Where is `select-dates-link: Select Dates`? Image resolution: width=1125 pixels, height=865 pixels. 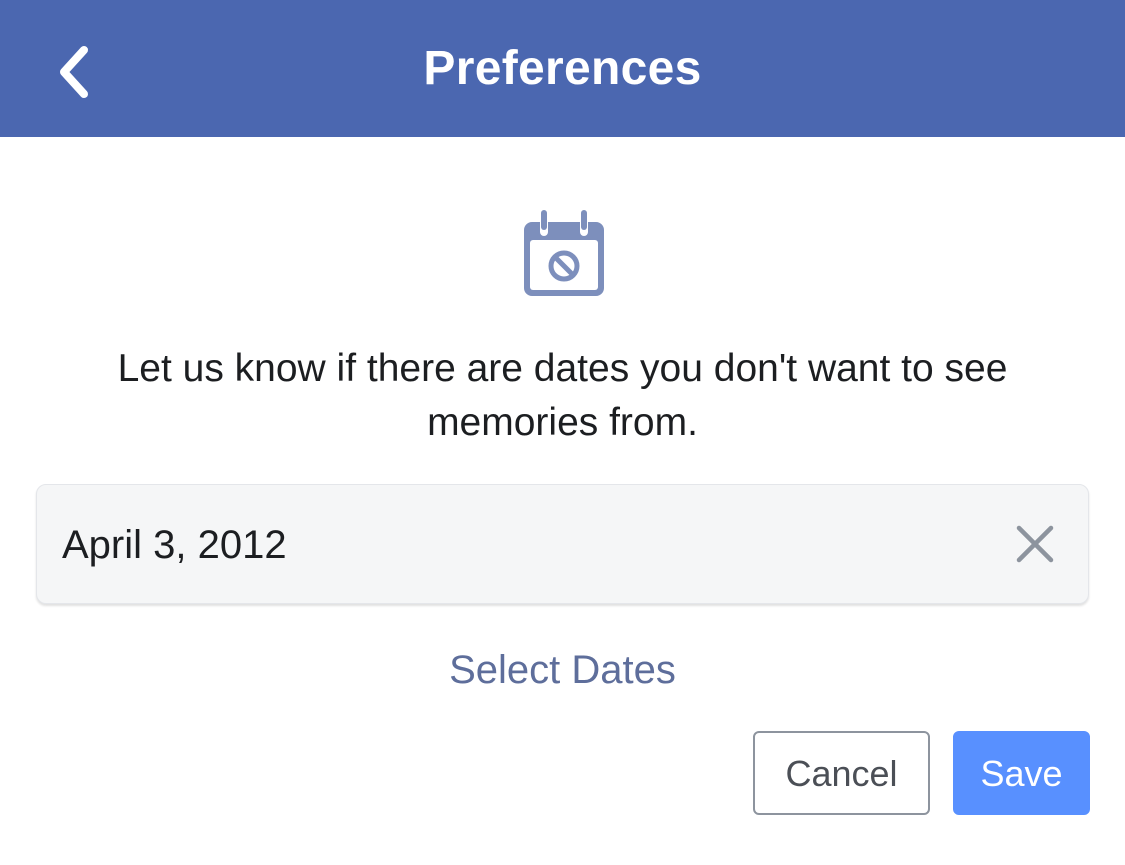
select-dates-link: Select Dates is located at coordinates (562, 670).